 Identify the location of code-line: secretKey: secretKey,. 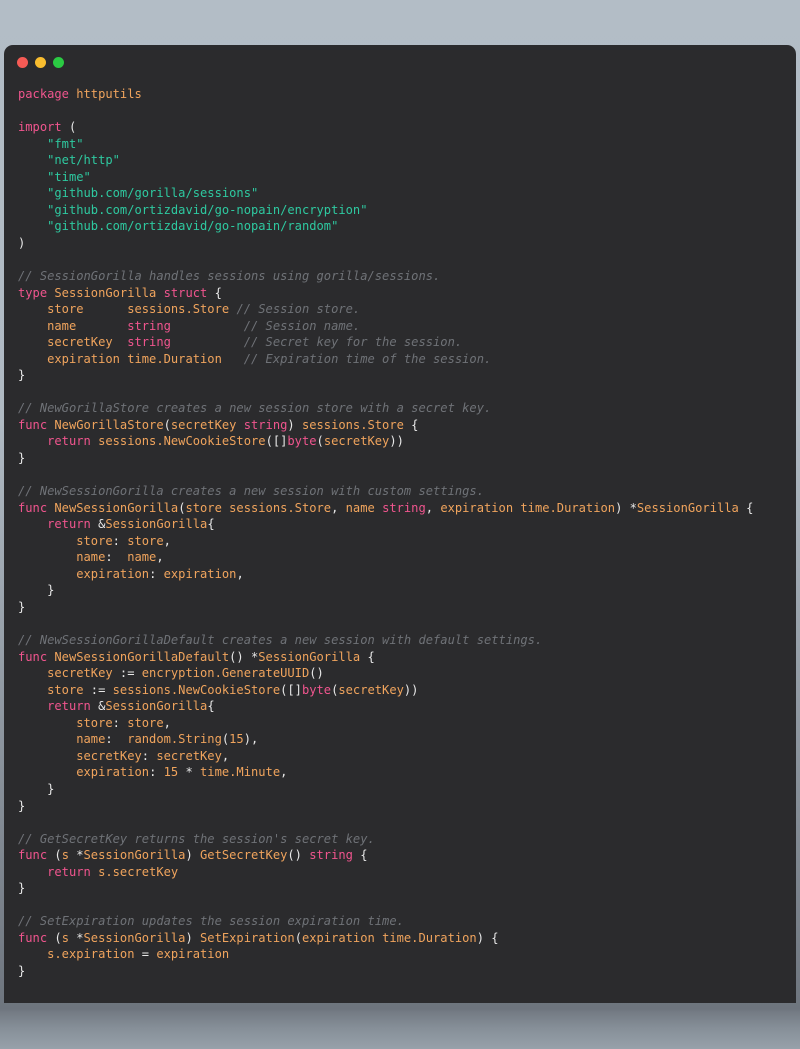
(407, 756).